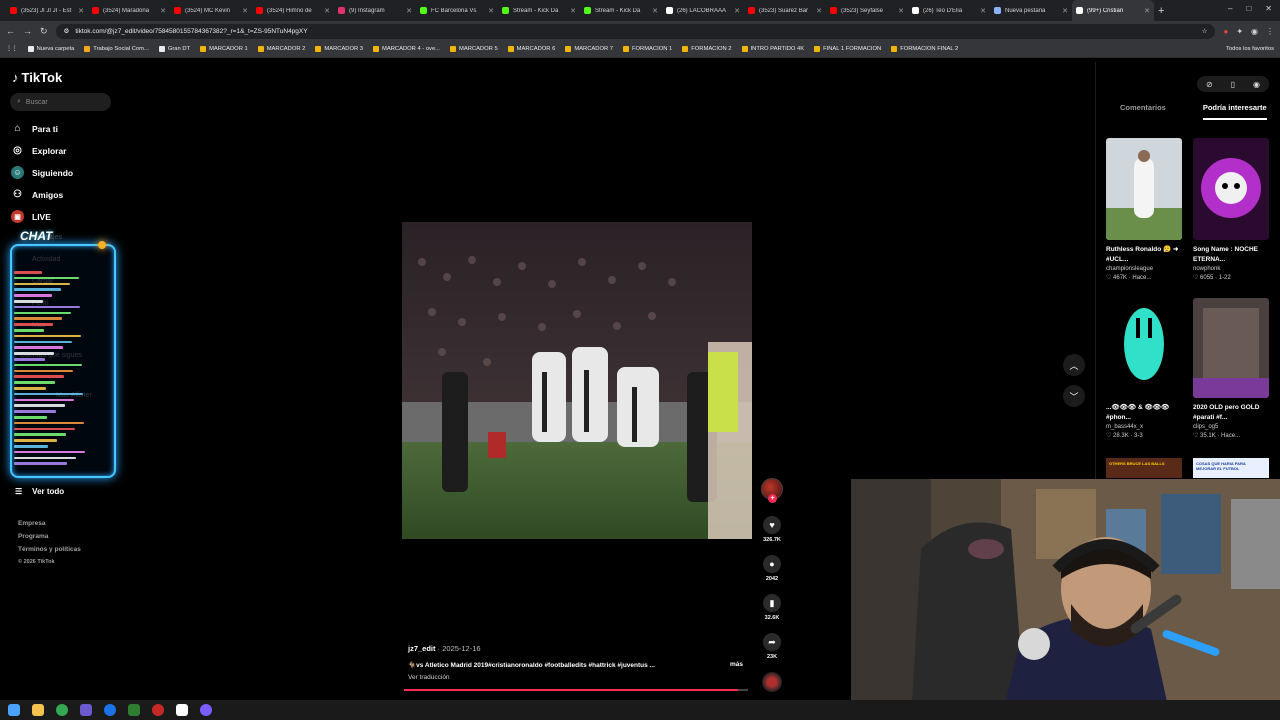  What do you see at coordinates (1231, 269) in the screenshot?
I see `card-user: nowphonk` at bounding box center [1231, 269].